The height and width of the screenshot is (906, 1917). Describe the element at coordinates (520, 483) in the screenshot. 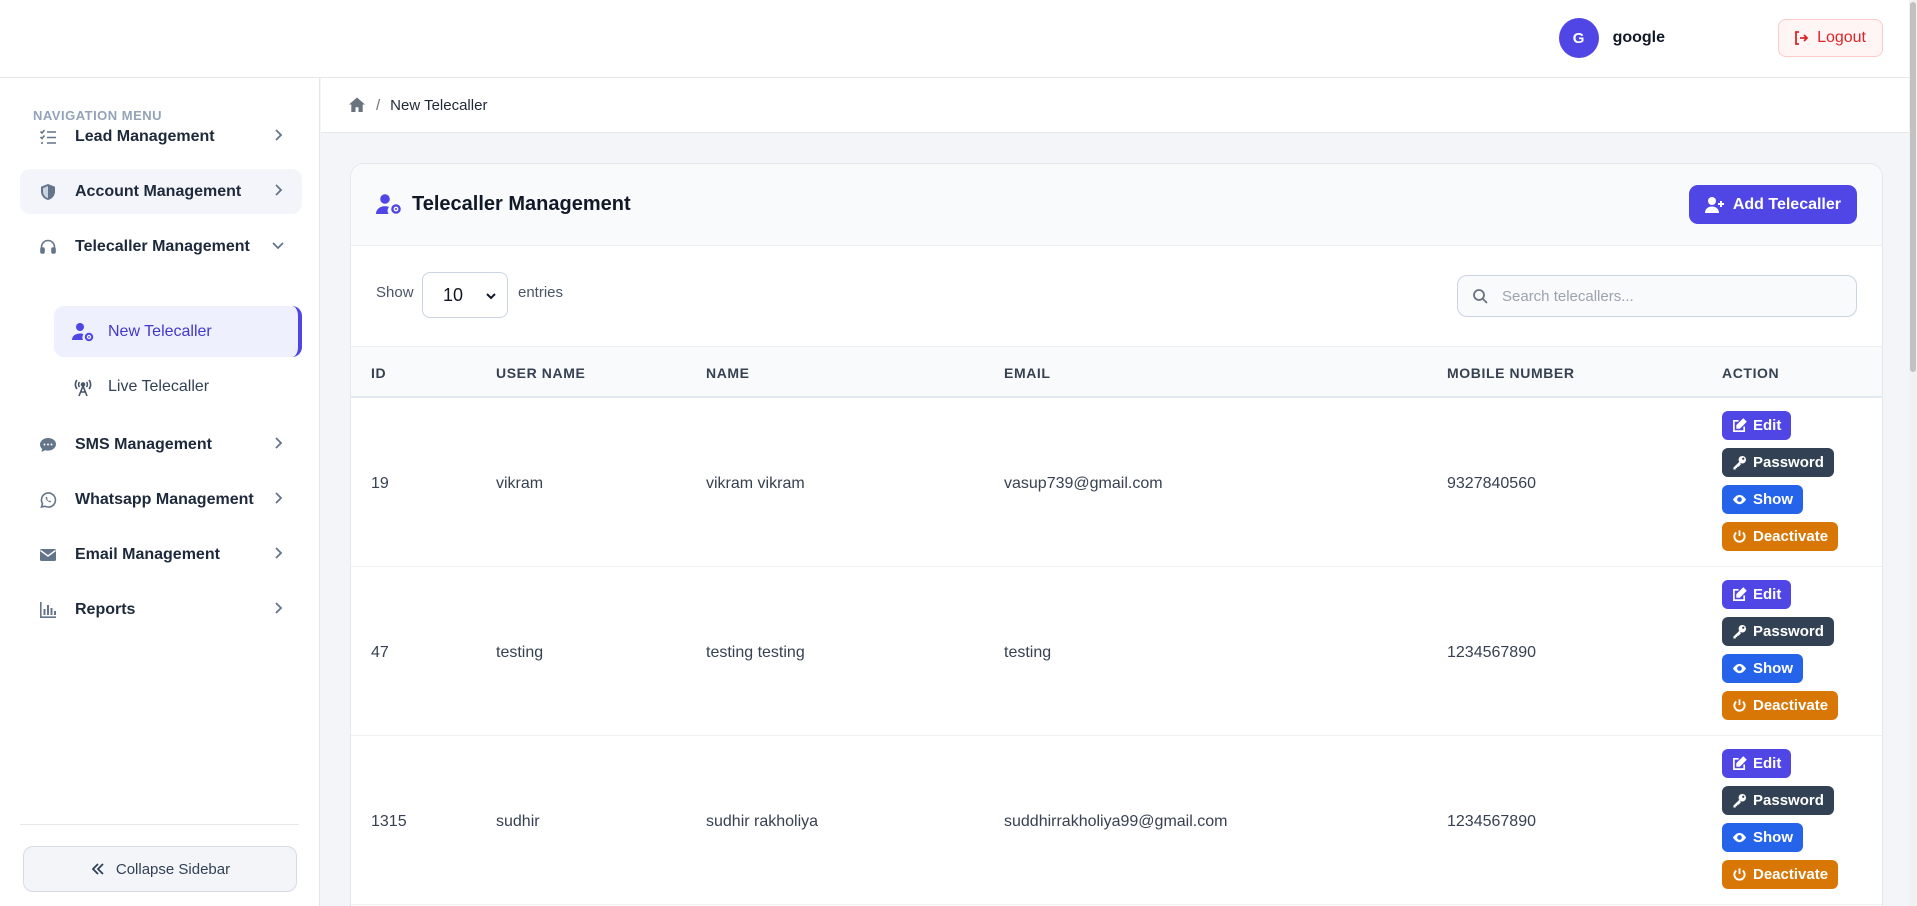

I see `cell-username: vikram` at that location.